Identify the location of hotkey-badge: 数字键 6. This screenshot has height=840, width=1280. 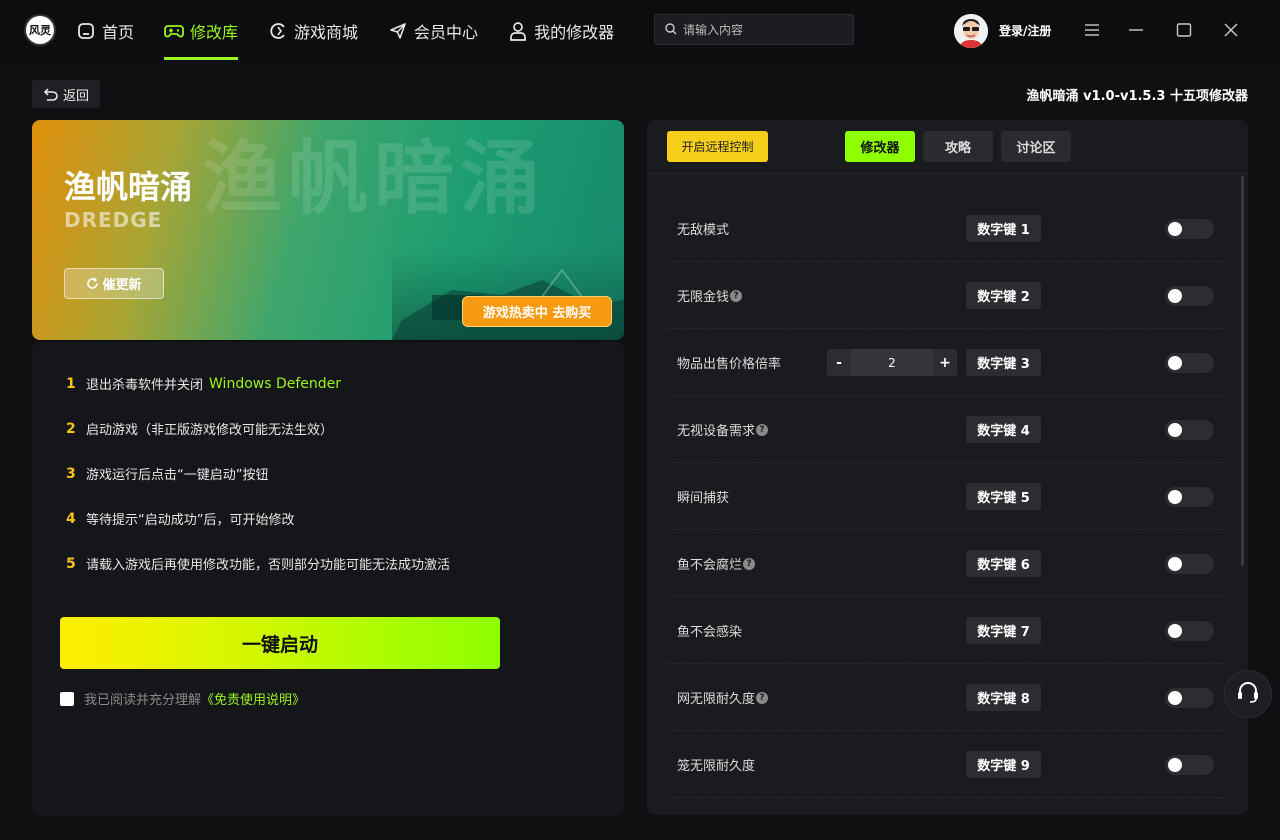
(1003, 563).